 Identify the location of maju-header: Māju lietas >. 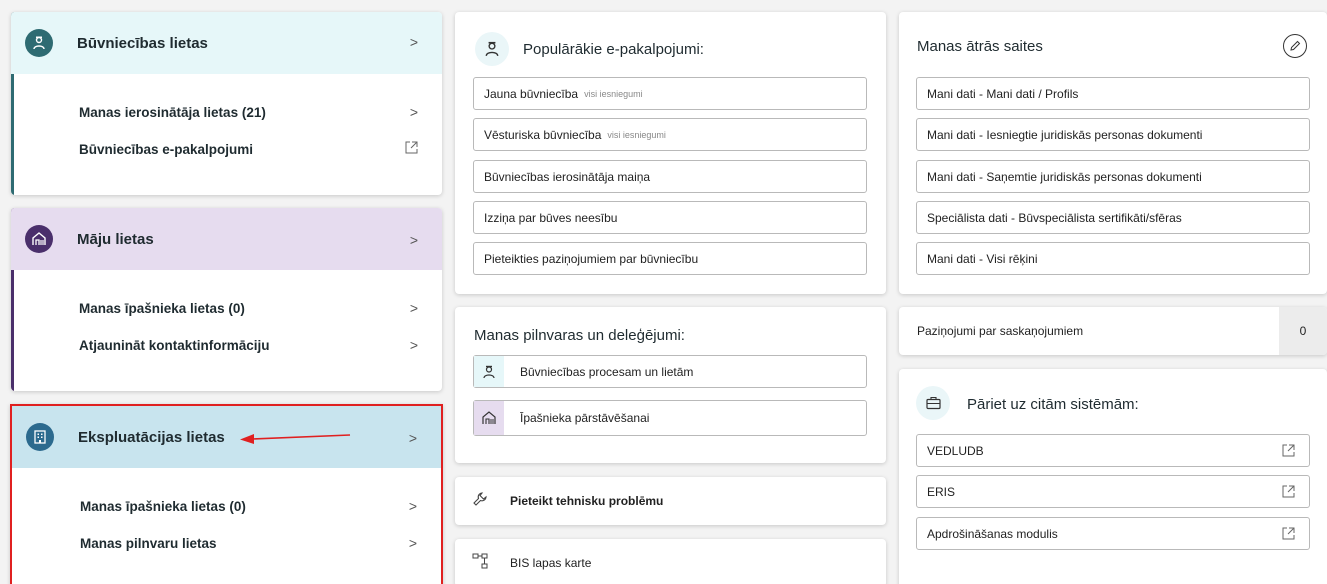
(226, 239).